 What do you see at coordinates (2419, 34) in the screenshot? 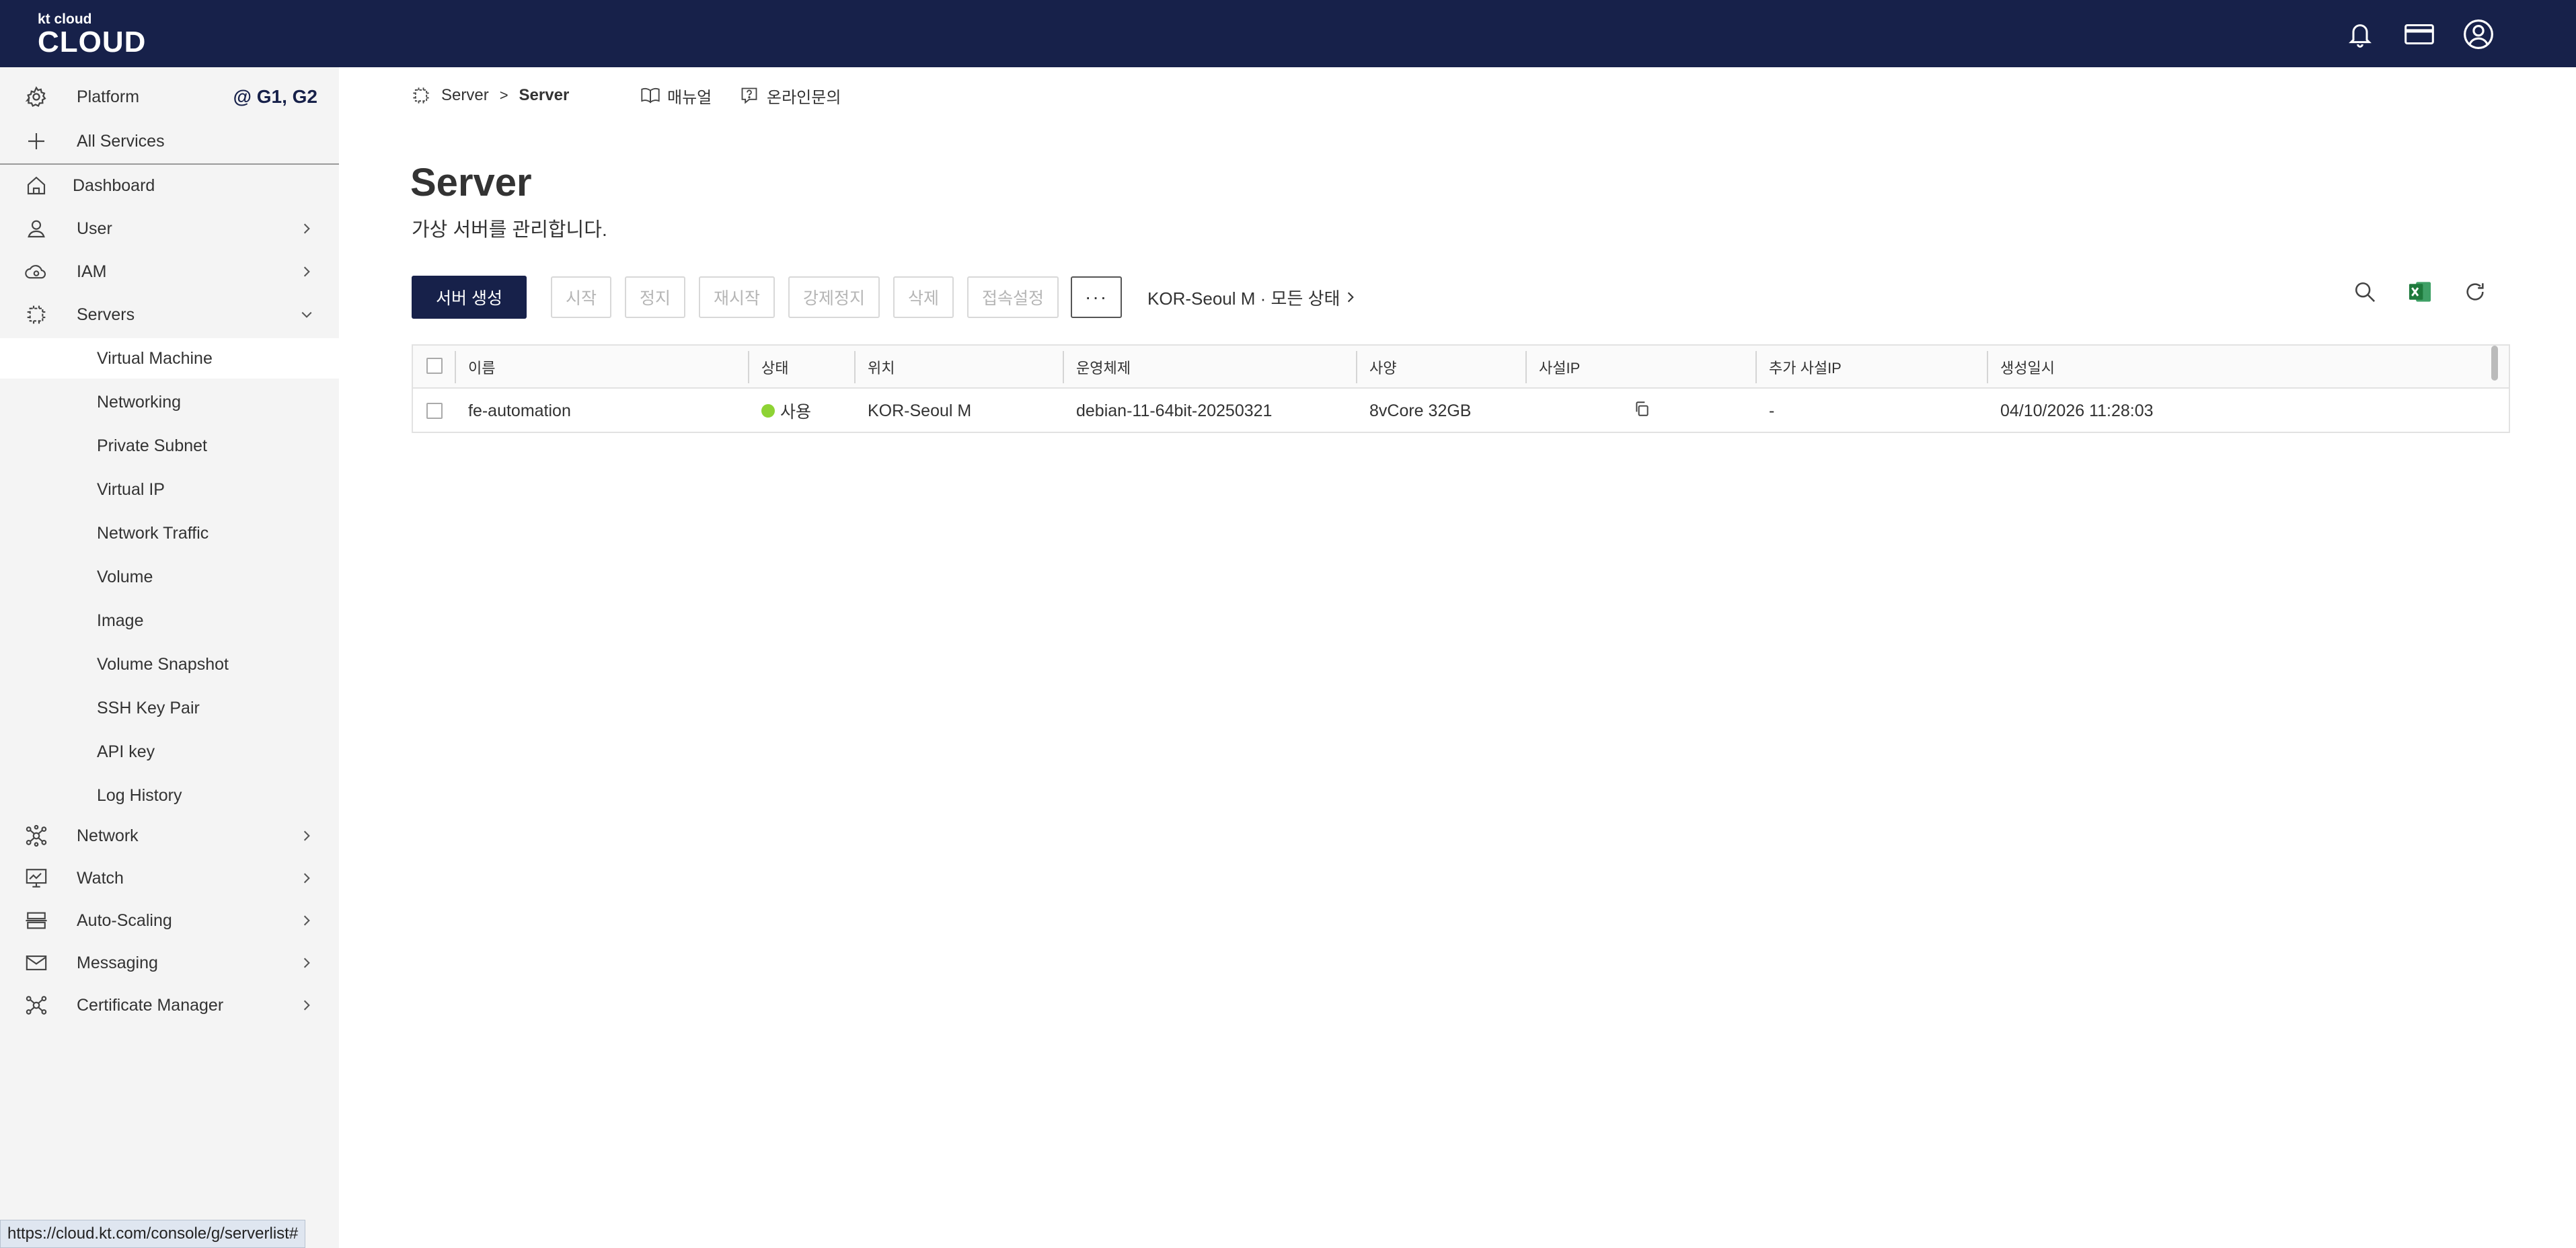
I see `card-icon` at bounding box center [2419, 34].